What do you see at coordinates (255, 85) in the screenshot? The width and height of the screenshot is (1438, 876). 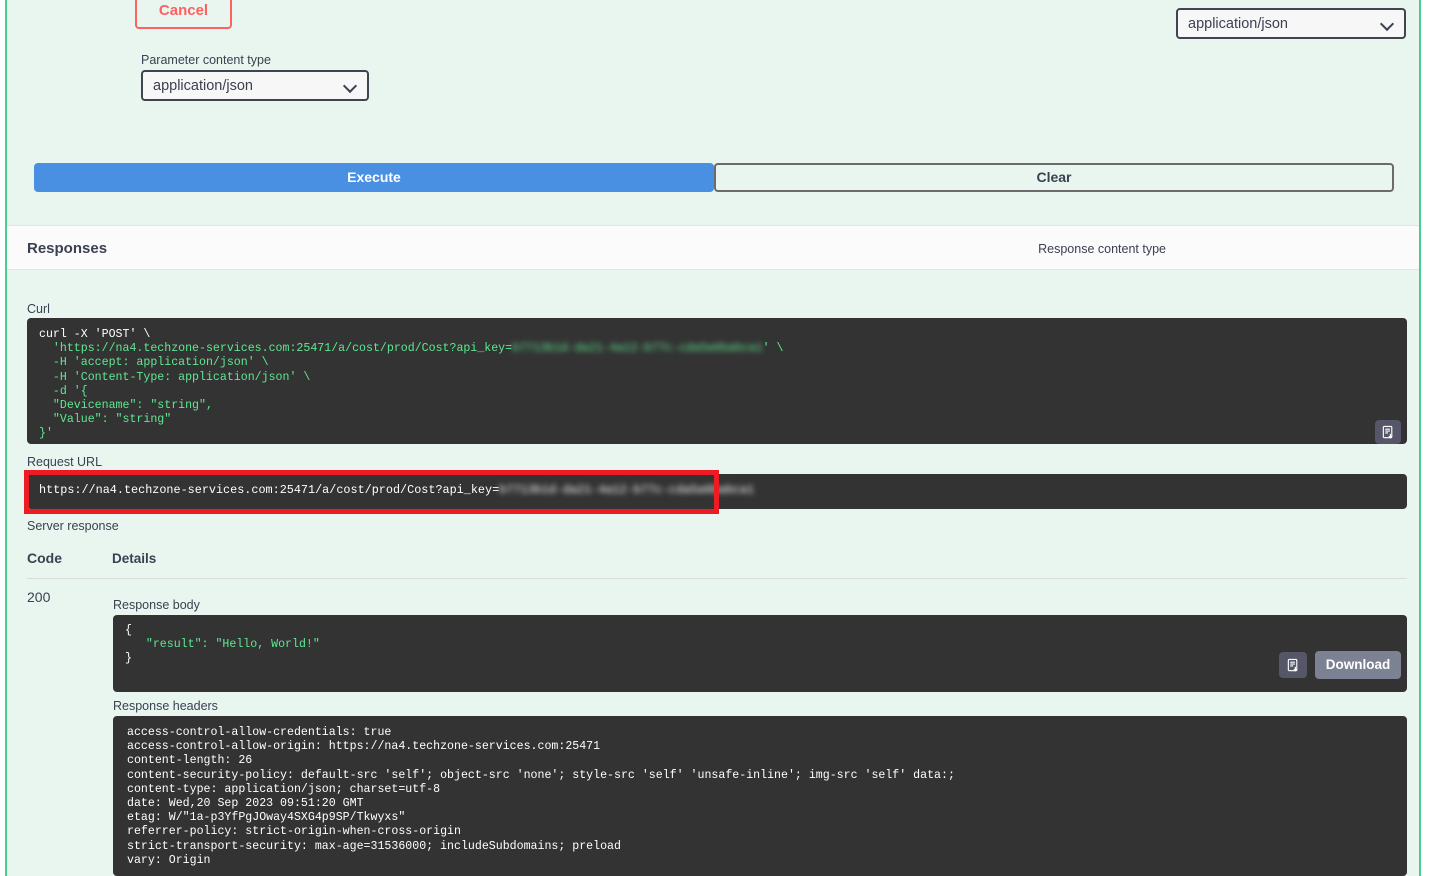 I see `parameter-content-type-select: application/json` at bounding box center [255, 85].